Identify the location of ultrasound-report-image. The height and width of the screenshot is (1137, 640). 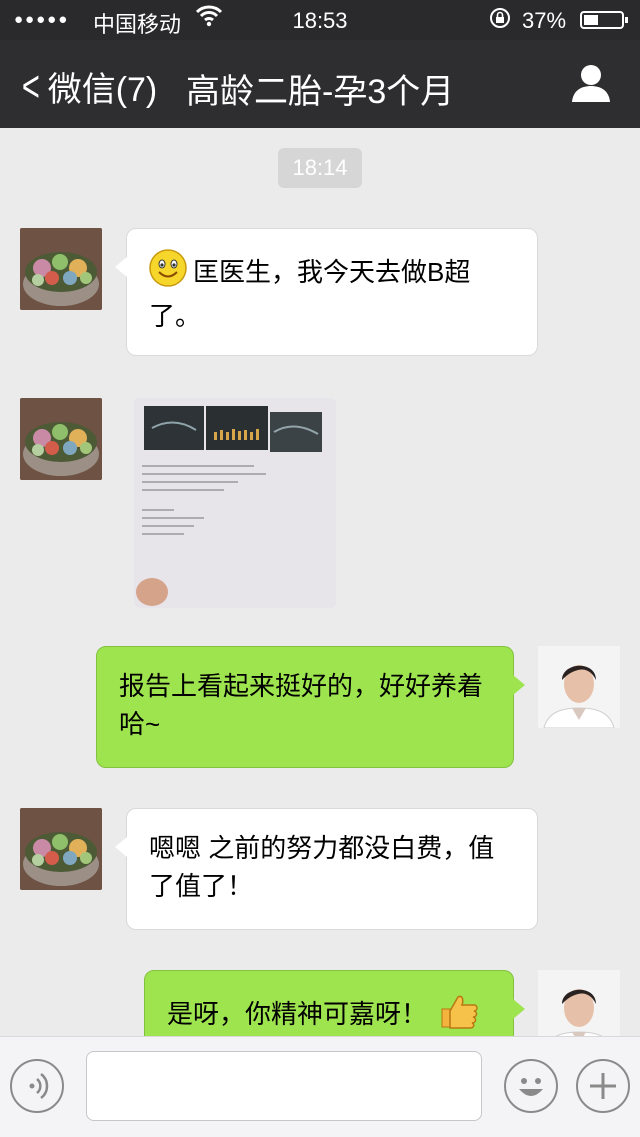
(235, 503).